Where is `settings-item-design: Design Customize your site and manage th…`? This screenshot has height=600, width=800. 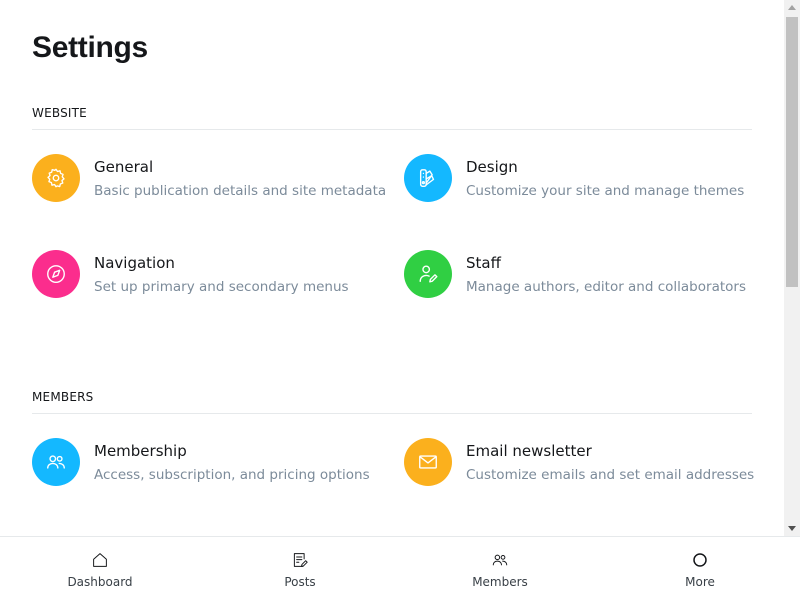
settings-item-design: Design Customize your site and manage th… is located at coordinates (578, 178).